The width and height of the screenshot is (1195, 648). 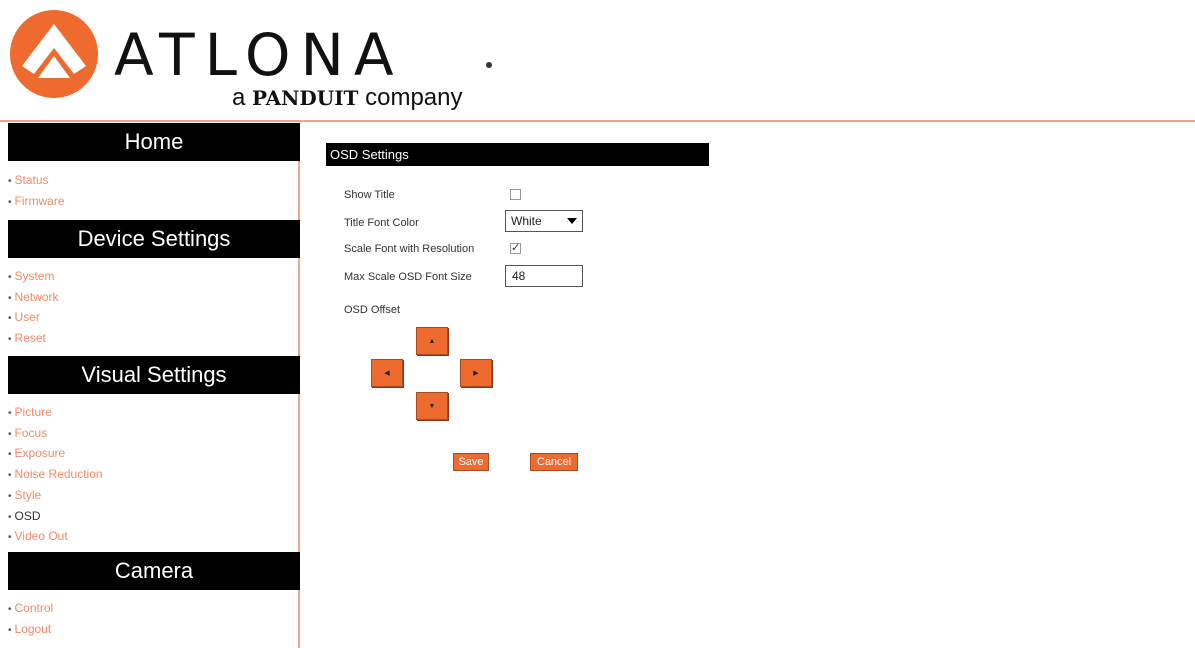 I want to click on nav-list-home: • Status • Firmware, so click(x=36, y=191).